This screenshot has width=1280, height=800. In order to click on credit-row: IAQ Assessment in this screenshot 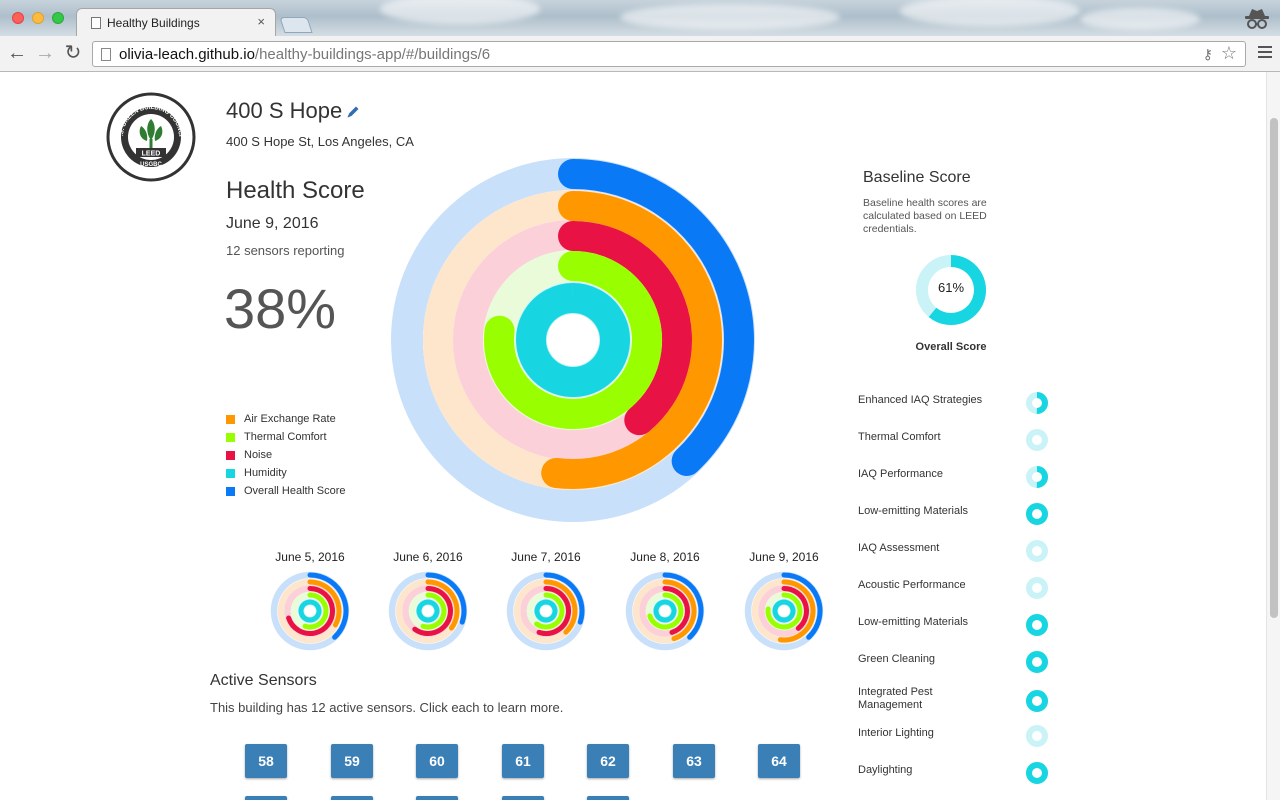, I will do `click(958, 556)`.